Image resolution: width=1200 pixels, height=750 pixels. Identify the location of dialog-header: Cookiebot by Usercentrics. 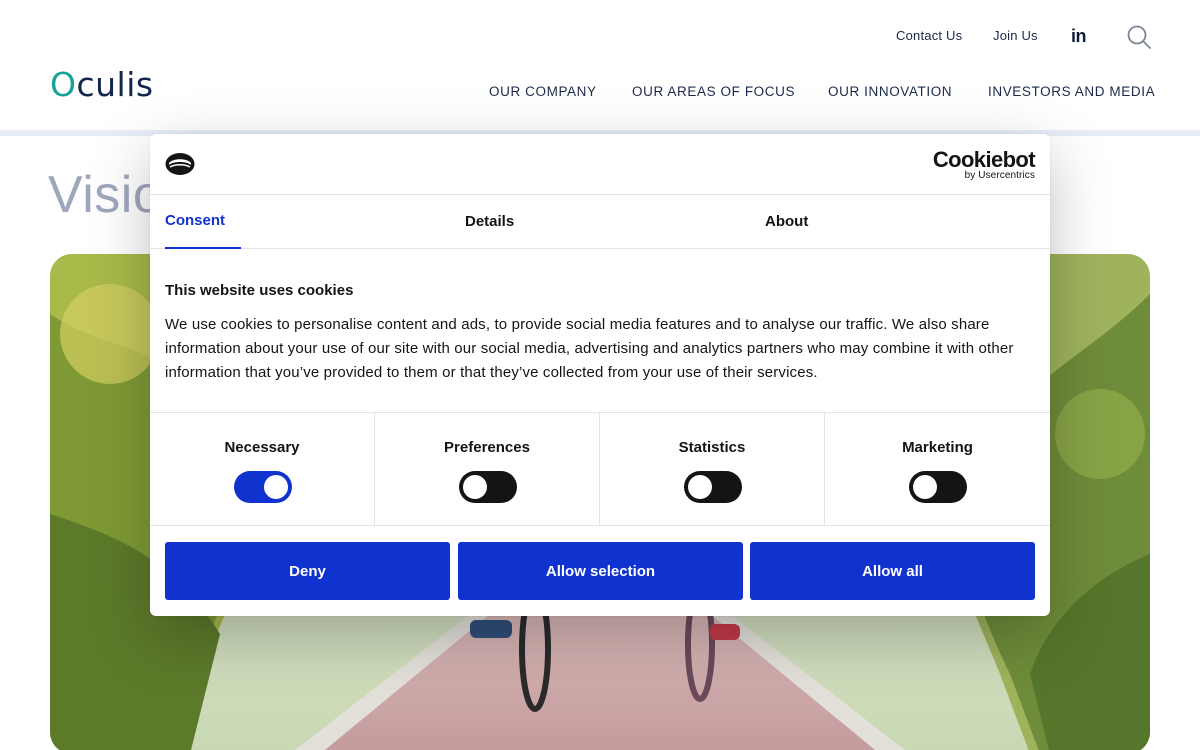
(600, 164).